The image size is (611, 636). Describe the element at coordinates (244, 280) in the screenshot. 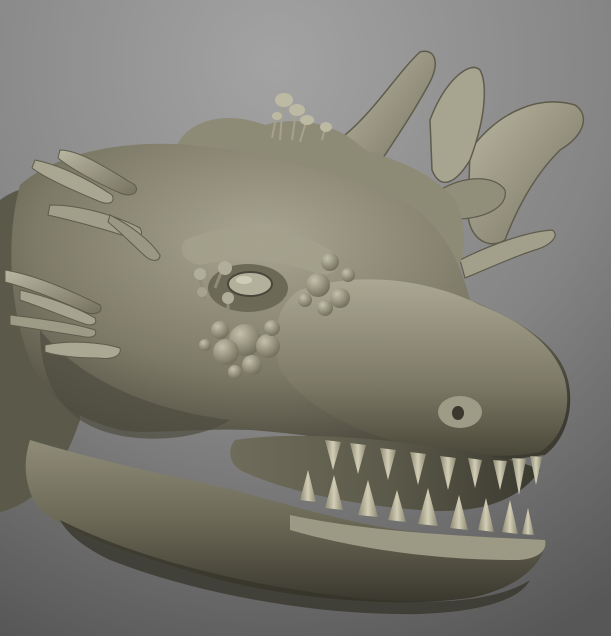

I see `eye-highlight` at that location.